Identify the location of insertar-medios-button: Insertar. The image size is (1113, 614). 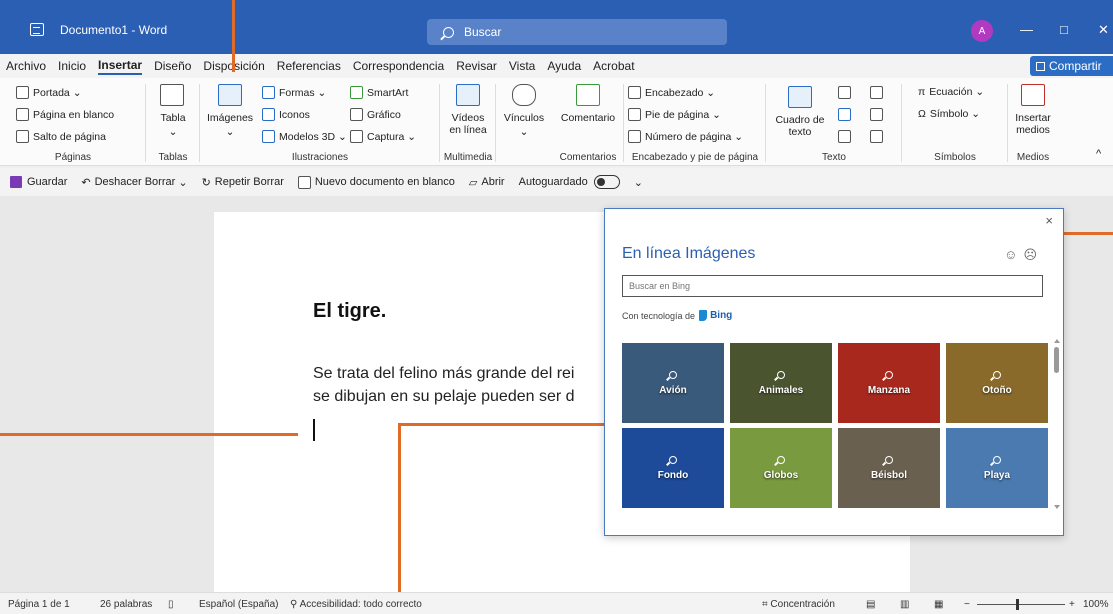
(1033, 118).